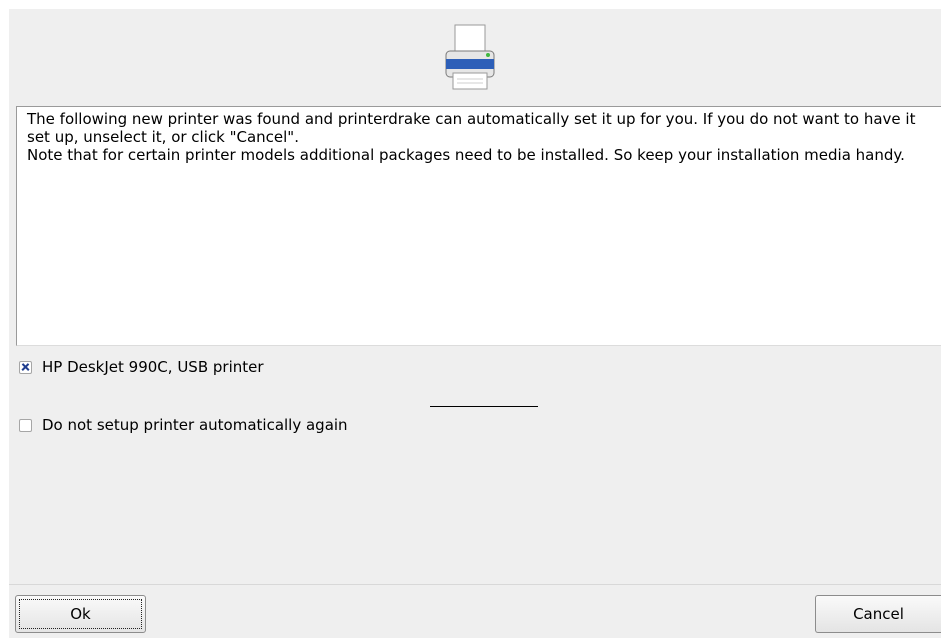 This screenshot has width=941, height=638. I want to click on printer-option-row: HP DeskJet 990C, USB printer, so click(141, 367).